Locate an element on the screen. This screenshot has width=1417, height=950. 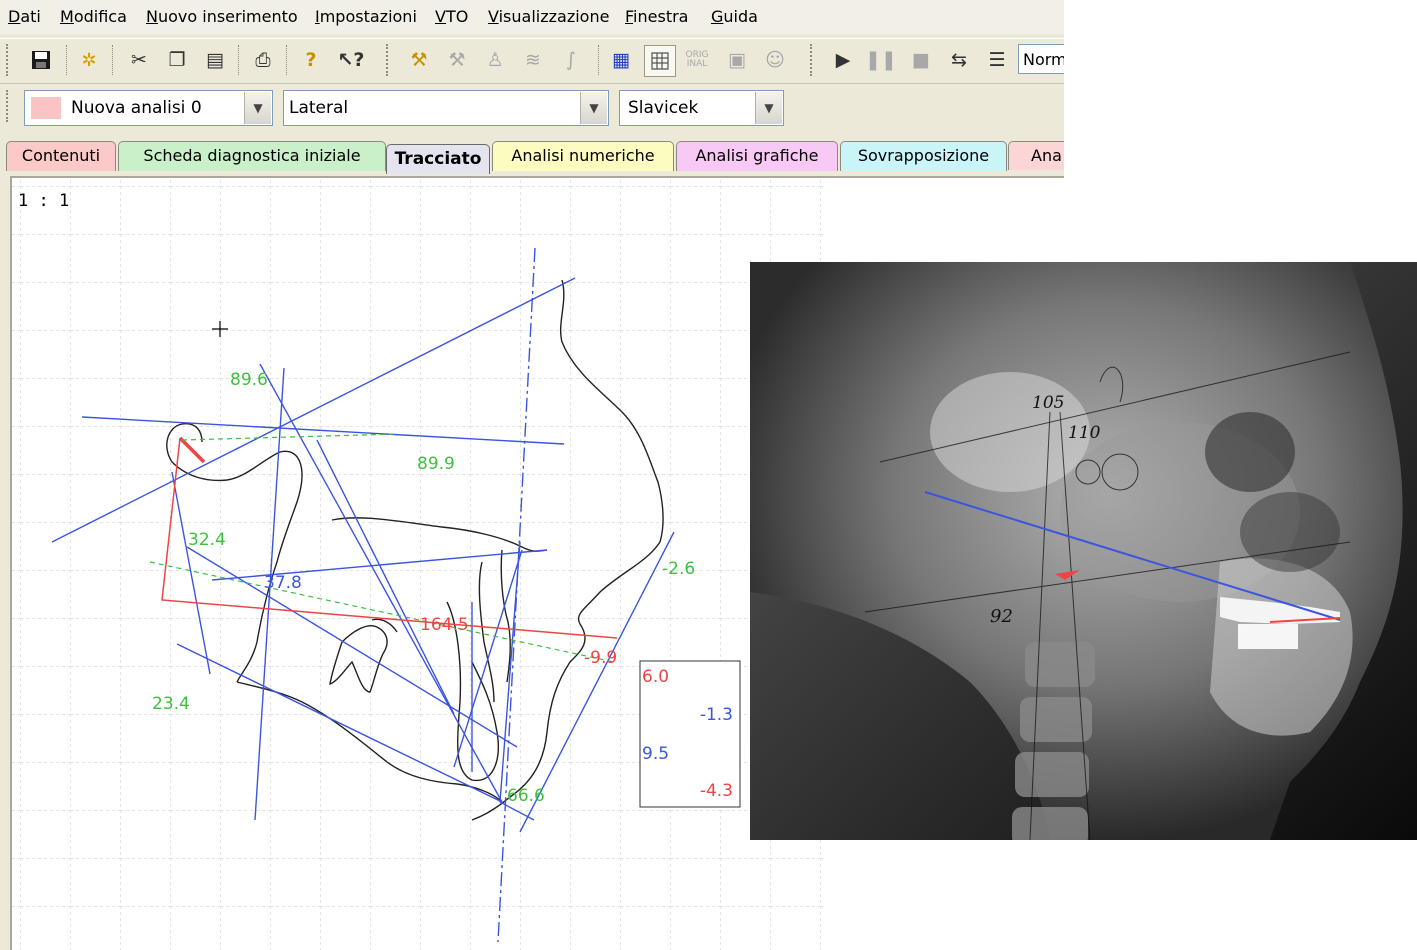
analysis-select: Nuova analisi 0 ▼ is located at coordinates (148, 108).